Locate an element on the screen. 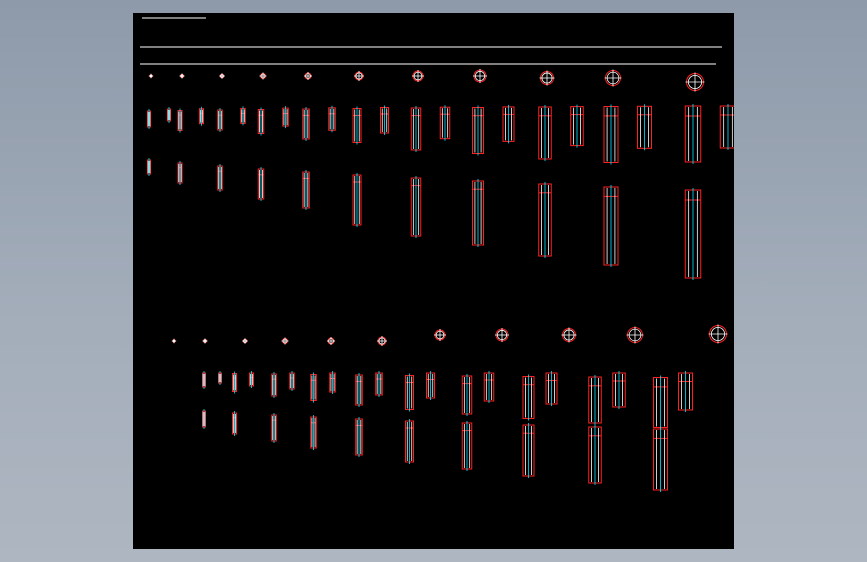  pin-outline is located at coordinates (726, 127).